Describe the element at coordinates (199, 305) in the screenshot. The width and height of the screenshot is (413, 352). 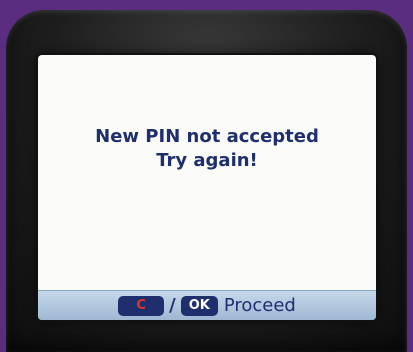
I see `ok-key-button: OK` at that location.